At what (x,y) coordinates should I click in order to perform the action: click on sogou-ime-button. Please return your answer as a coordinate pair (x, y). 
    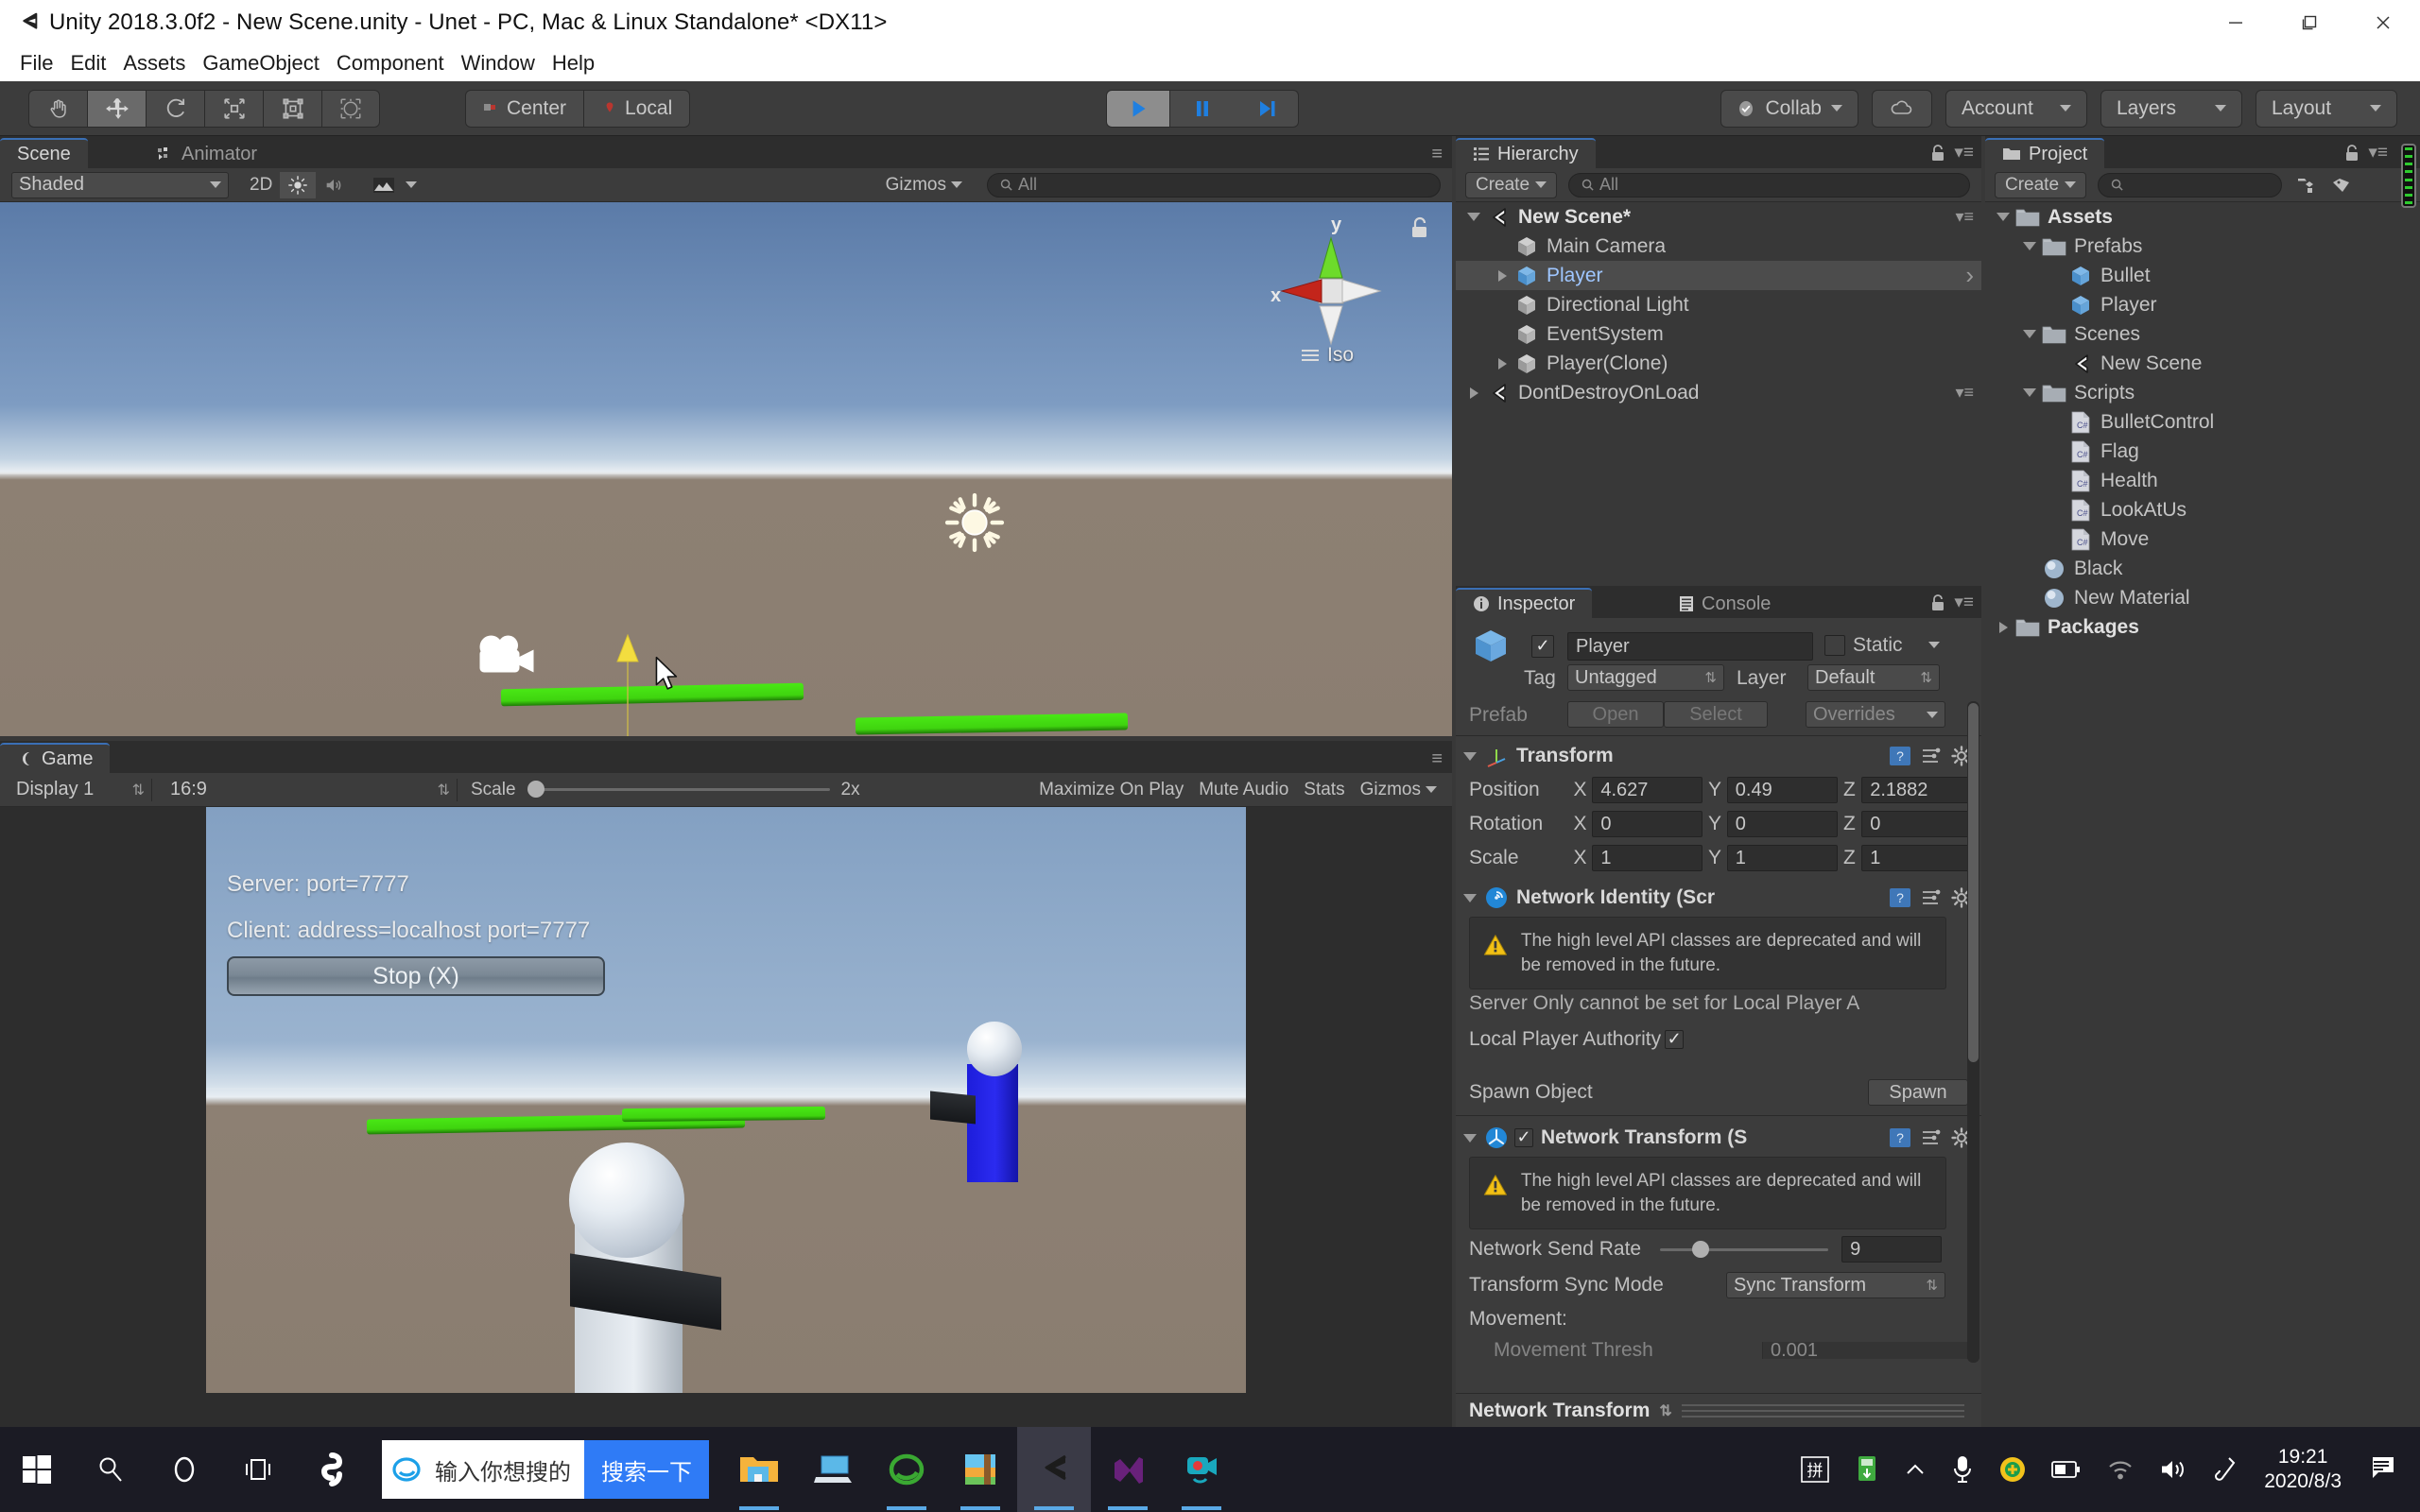
    Looking at the image, I should click on (332, 1469).